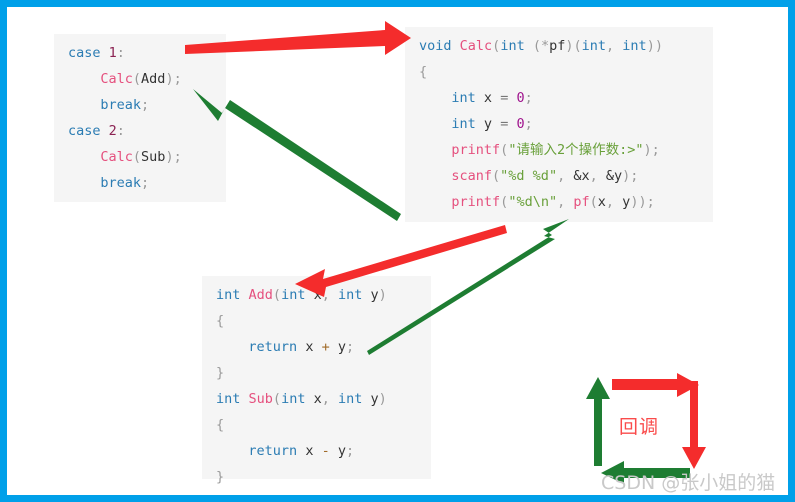  I want to click on code-token: :, so click(120, 131).